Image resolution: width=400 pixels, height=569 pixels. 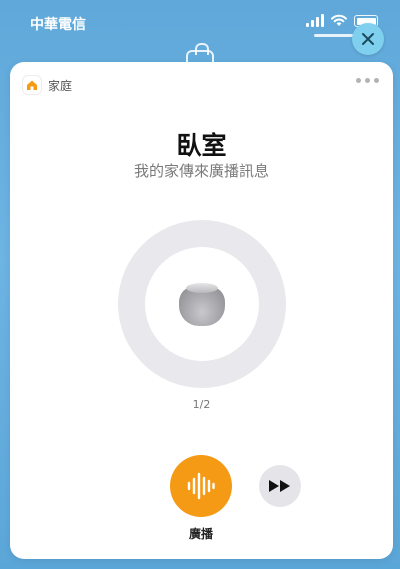 What do you see at coordinates (32, 85) in the screenshot?
I see `home-icon` at bounding box center [32, 85].